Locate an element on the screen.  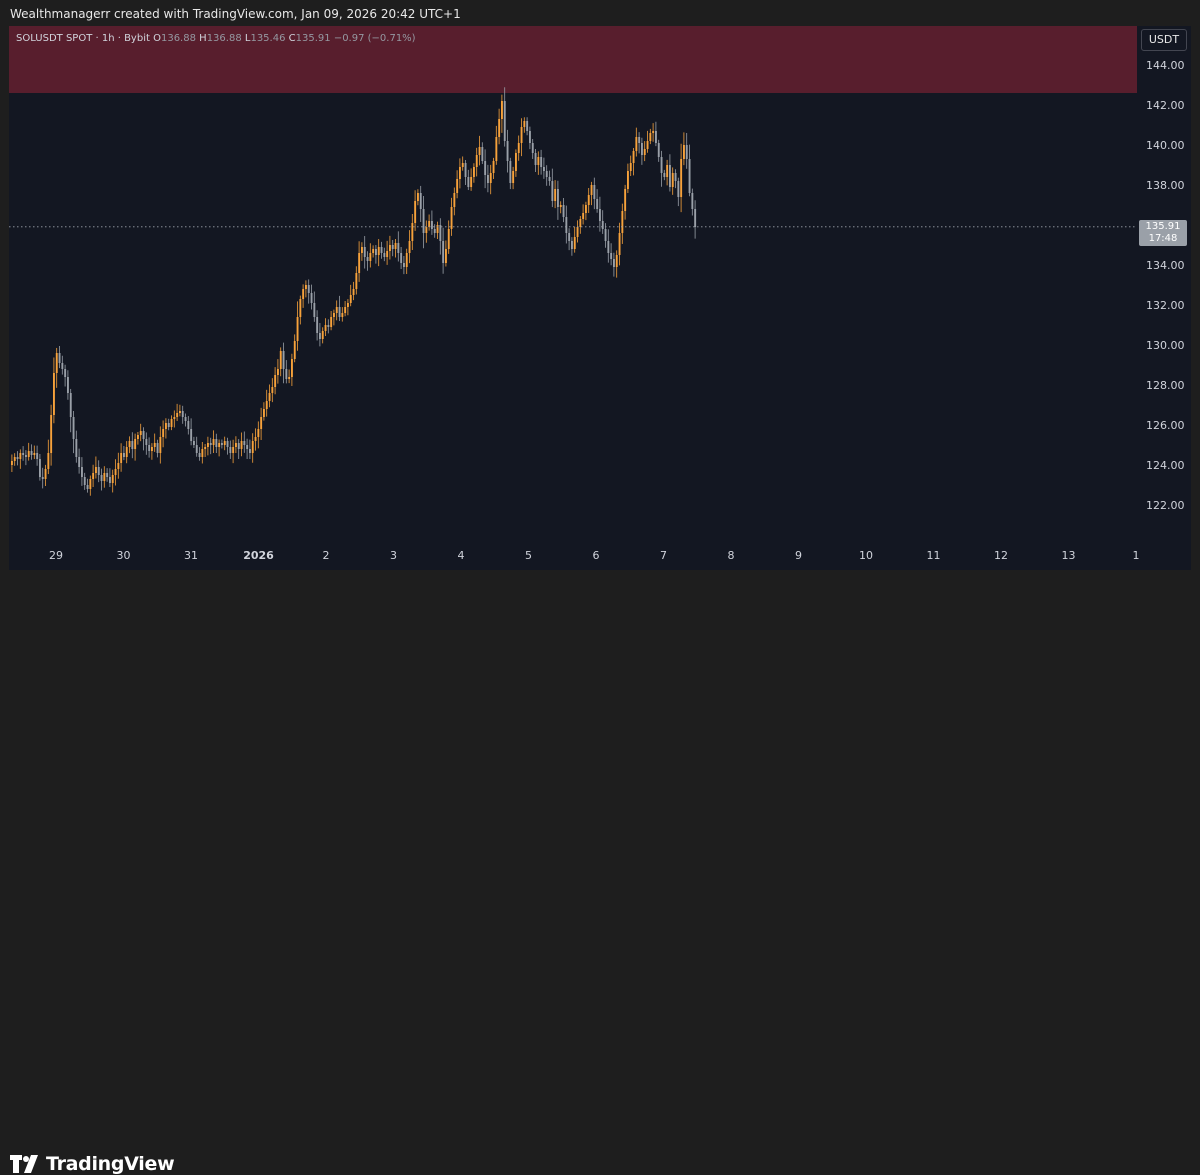
x-tick-label: 30 is located at coordinates (124, 555).